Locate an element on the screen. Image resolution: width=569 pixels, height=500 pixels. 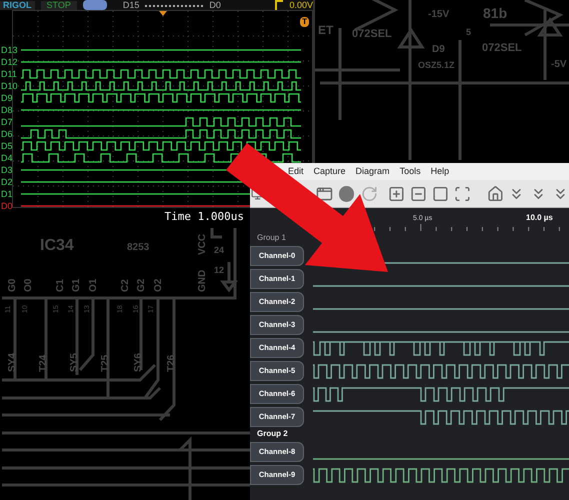
schematic-label: 81b is located at coordinates (495, 13).